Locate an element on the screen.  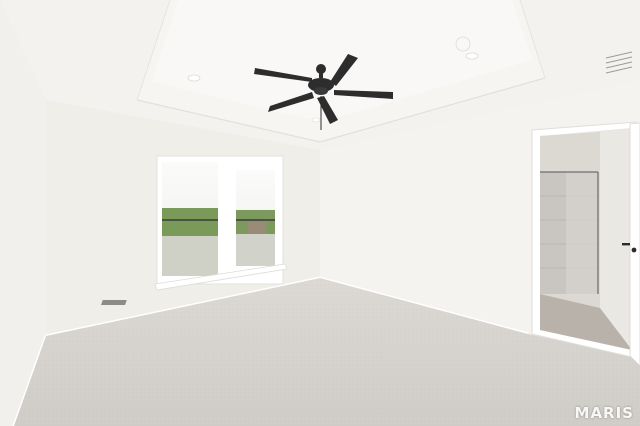
double-window is located at coordinates (221, 223).